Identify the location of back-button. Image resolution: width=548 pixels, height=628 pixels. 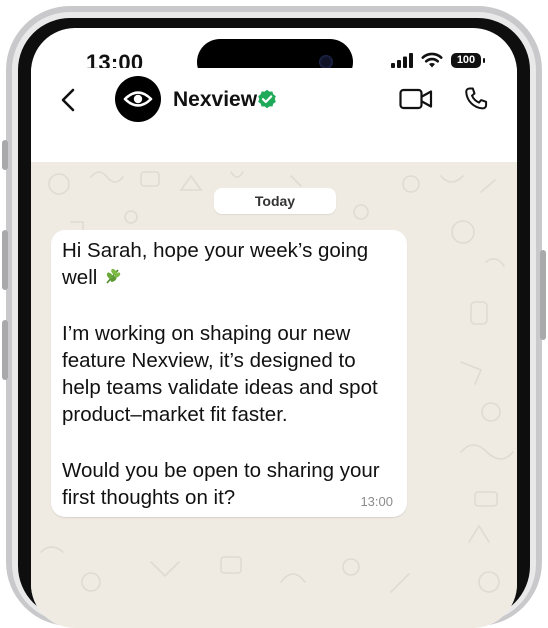
(68, 102).